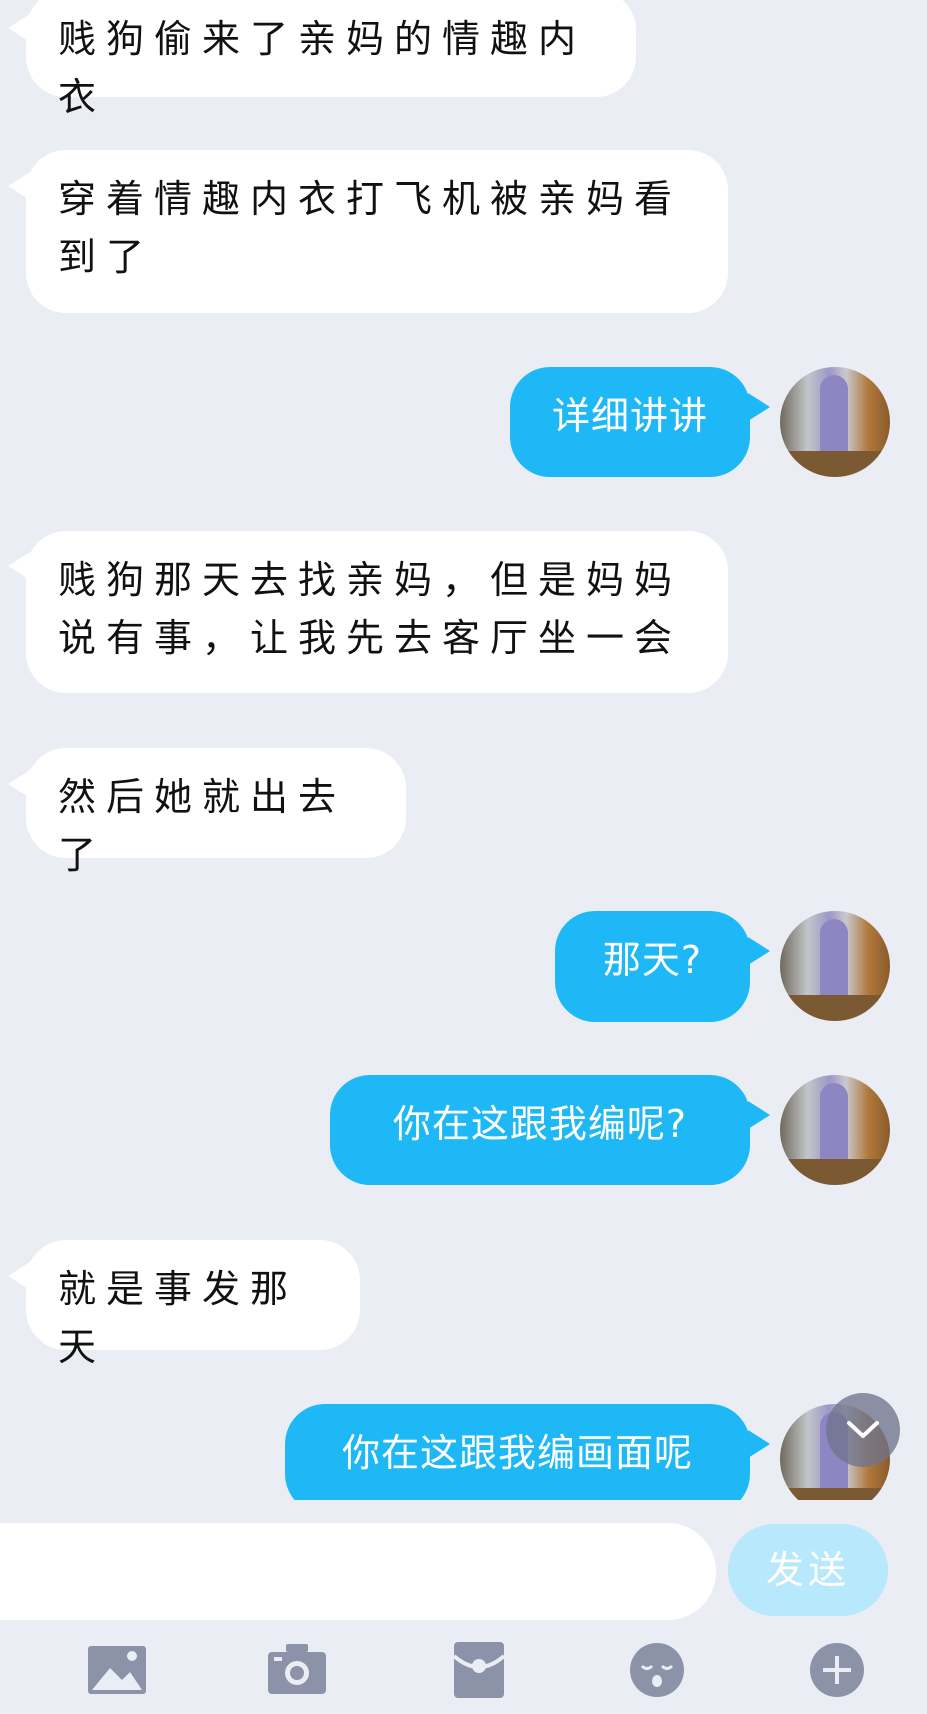  What do you see at coordinates (358, 1571) in the screenshot?
I see `message-input` at bounding box center [358, 1571].